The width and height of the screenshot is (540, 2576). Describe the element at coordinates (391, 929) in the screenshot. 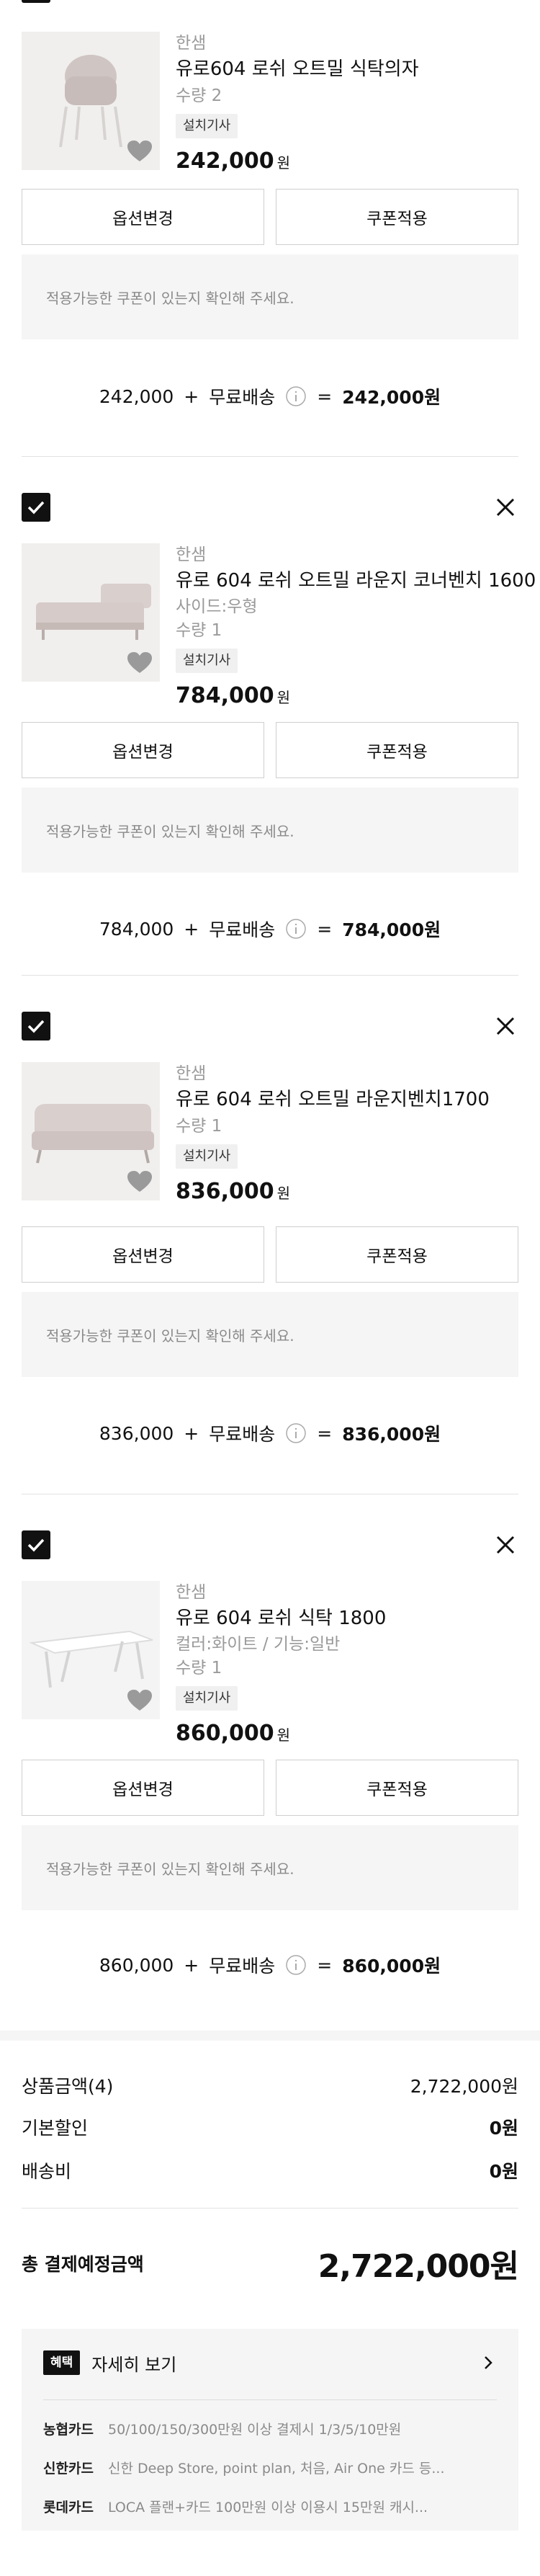

I see `sum-total: 784,000원` at that location.